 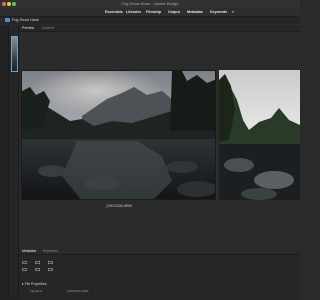 What do you see at coordinates (36, 291) in the screenshot?
I see `filename-label: Filename` at bounding box center [36, 291].